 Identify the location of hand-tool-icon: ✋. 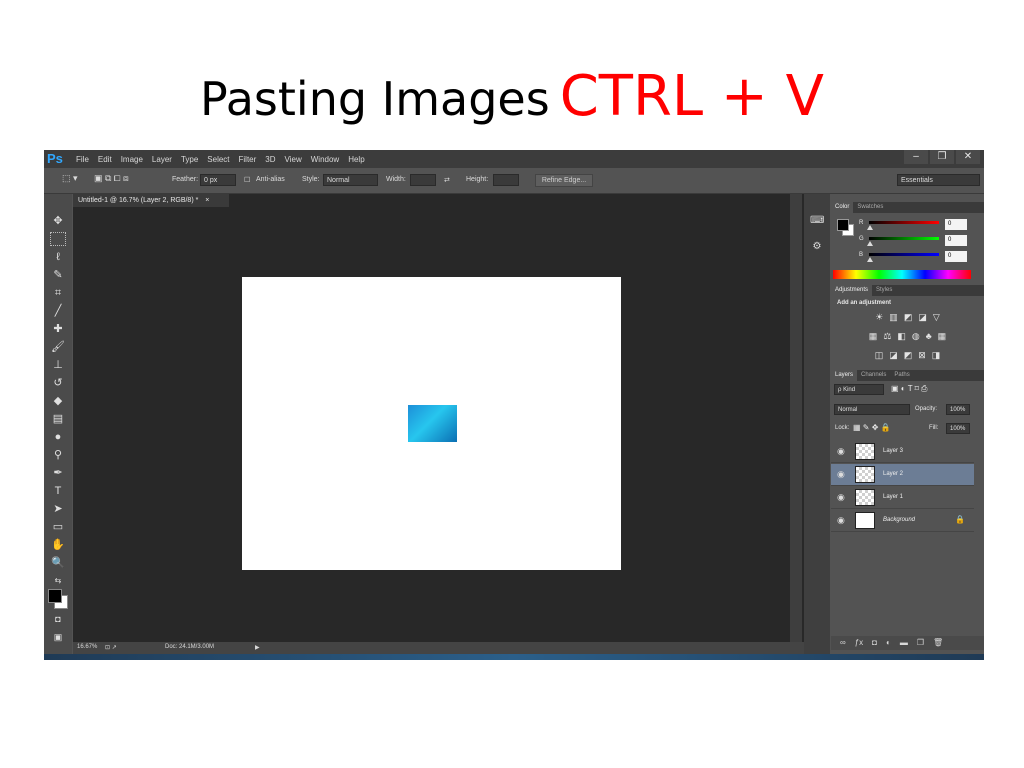
(58, 545).